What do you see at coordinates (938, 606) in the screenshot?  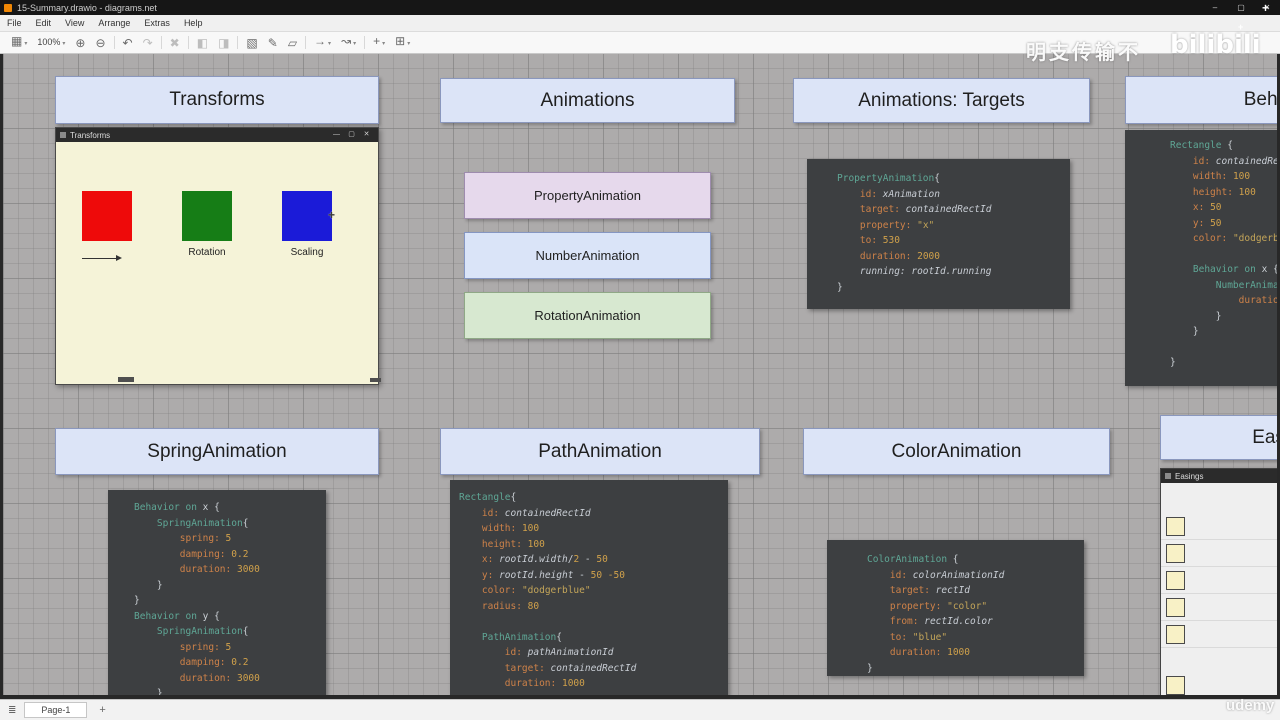 I see `code-line: property: "color"` at bounding box center [938, 606].